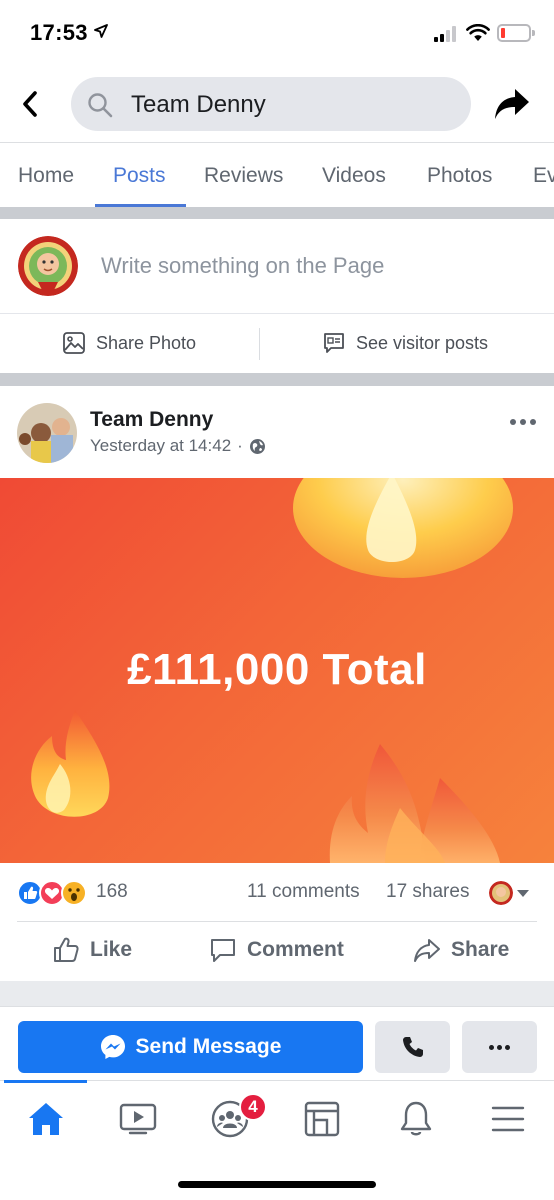  I want to click on post-composer: Write something on the Page, so click(277, 266).